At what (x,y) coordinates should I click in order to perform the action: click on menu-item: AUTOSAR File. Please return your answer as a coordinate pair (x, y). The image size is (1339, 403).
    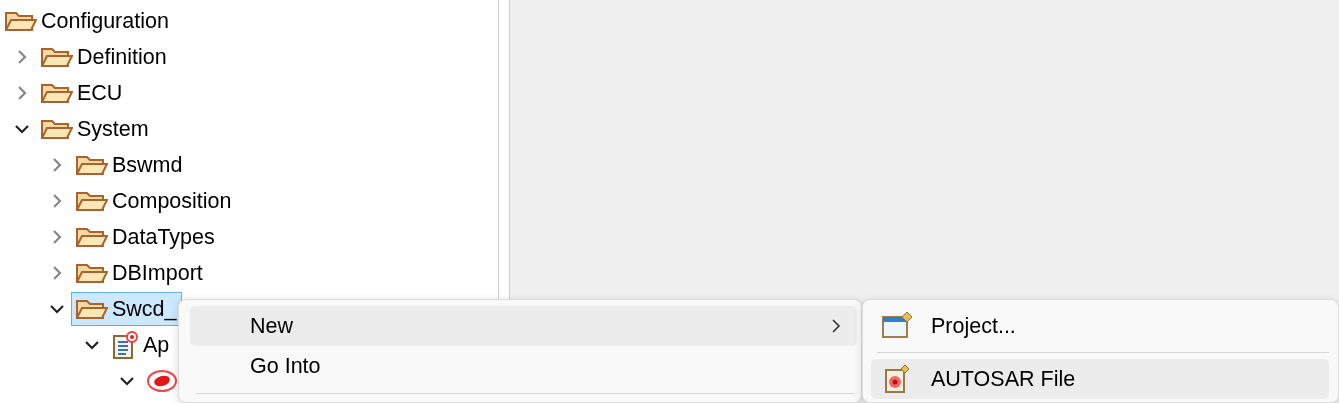
    Looking at the image, I should click on (1100, 379).